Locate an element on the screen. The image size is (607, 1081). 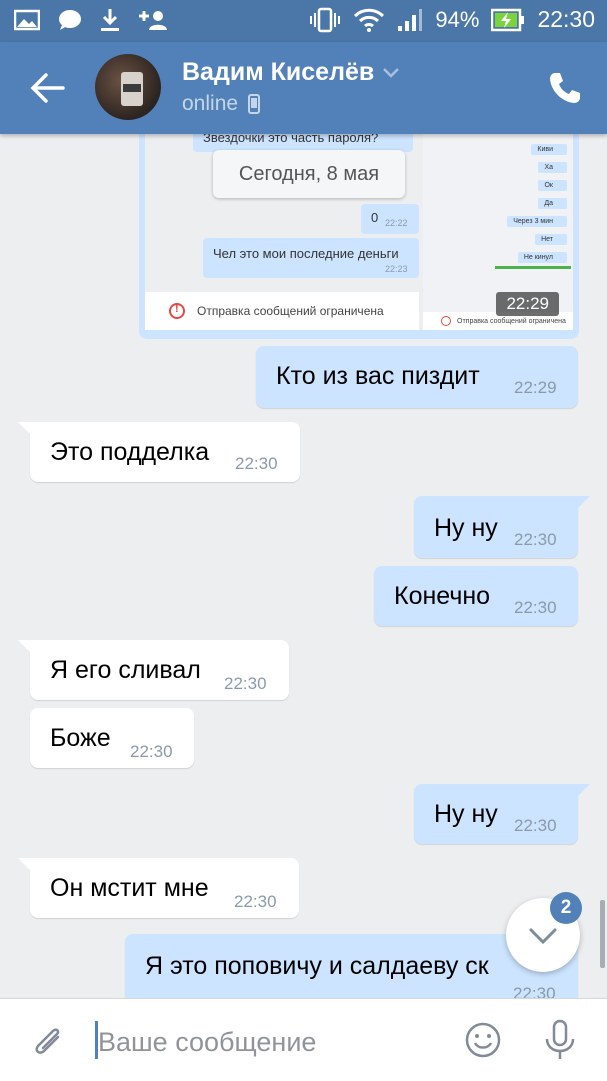
microphone-icon is located at coordinates (560, 1039).